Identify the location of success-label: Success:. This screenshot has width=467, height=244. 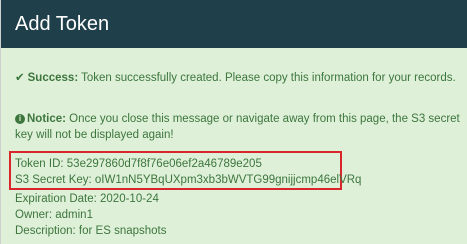
(53, 78).